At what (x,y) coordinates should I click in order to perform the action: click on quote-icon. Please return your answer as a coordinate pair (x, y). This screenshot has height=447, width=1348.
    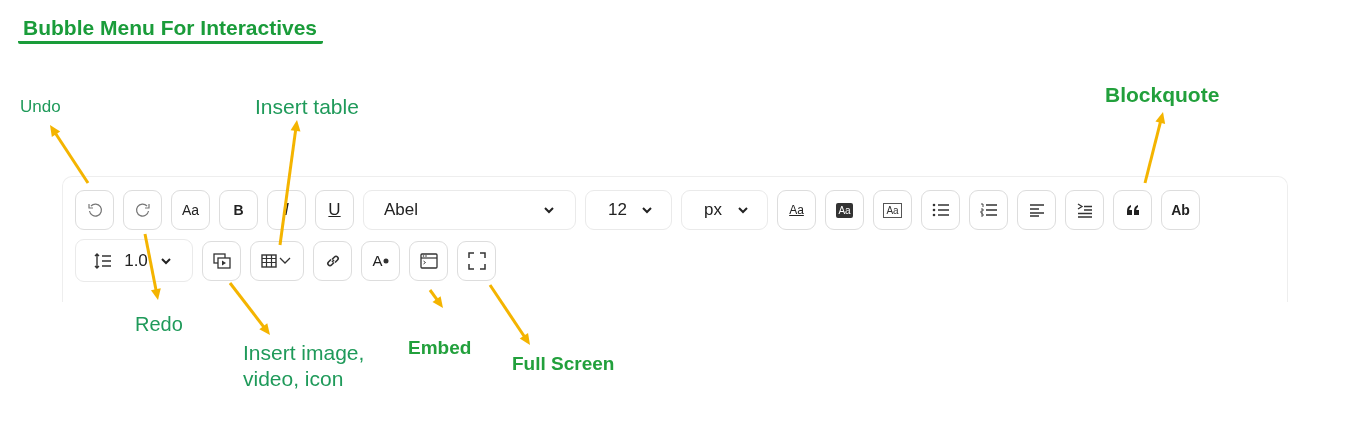
    Looking at the image, I should click on (1132, 210).